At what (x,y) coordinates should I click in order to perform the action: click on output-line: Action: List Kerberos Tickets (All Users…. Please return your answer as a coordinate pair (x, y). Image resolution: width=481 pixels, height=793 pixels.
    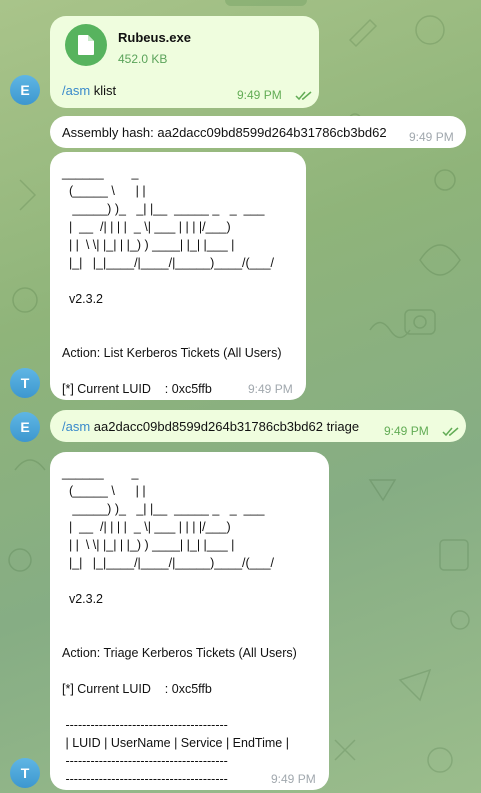
    Looking at the image, I should click on (172, 353).